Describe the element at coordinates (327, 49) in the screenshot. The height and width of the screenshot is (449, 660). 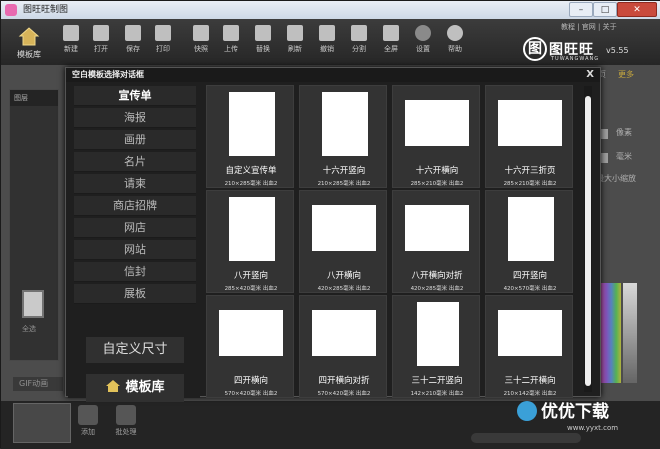
I see `undo-label: 撤销` at that location.